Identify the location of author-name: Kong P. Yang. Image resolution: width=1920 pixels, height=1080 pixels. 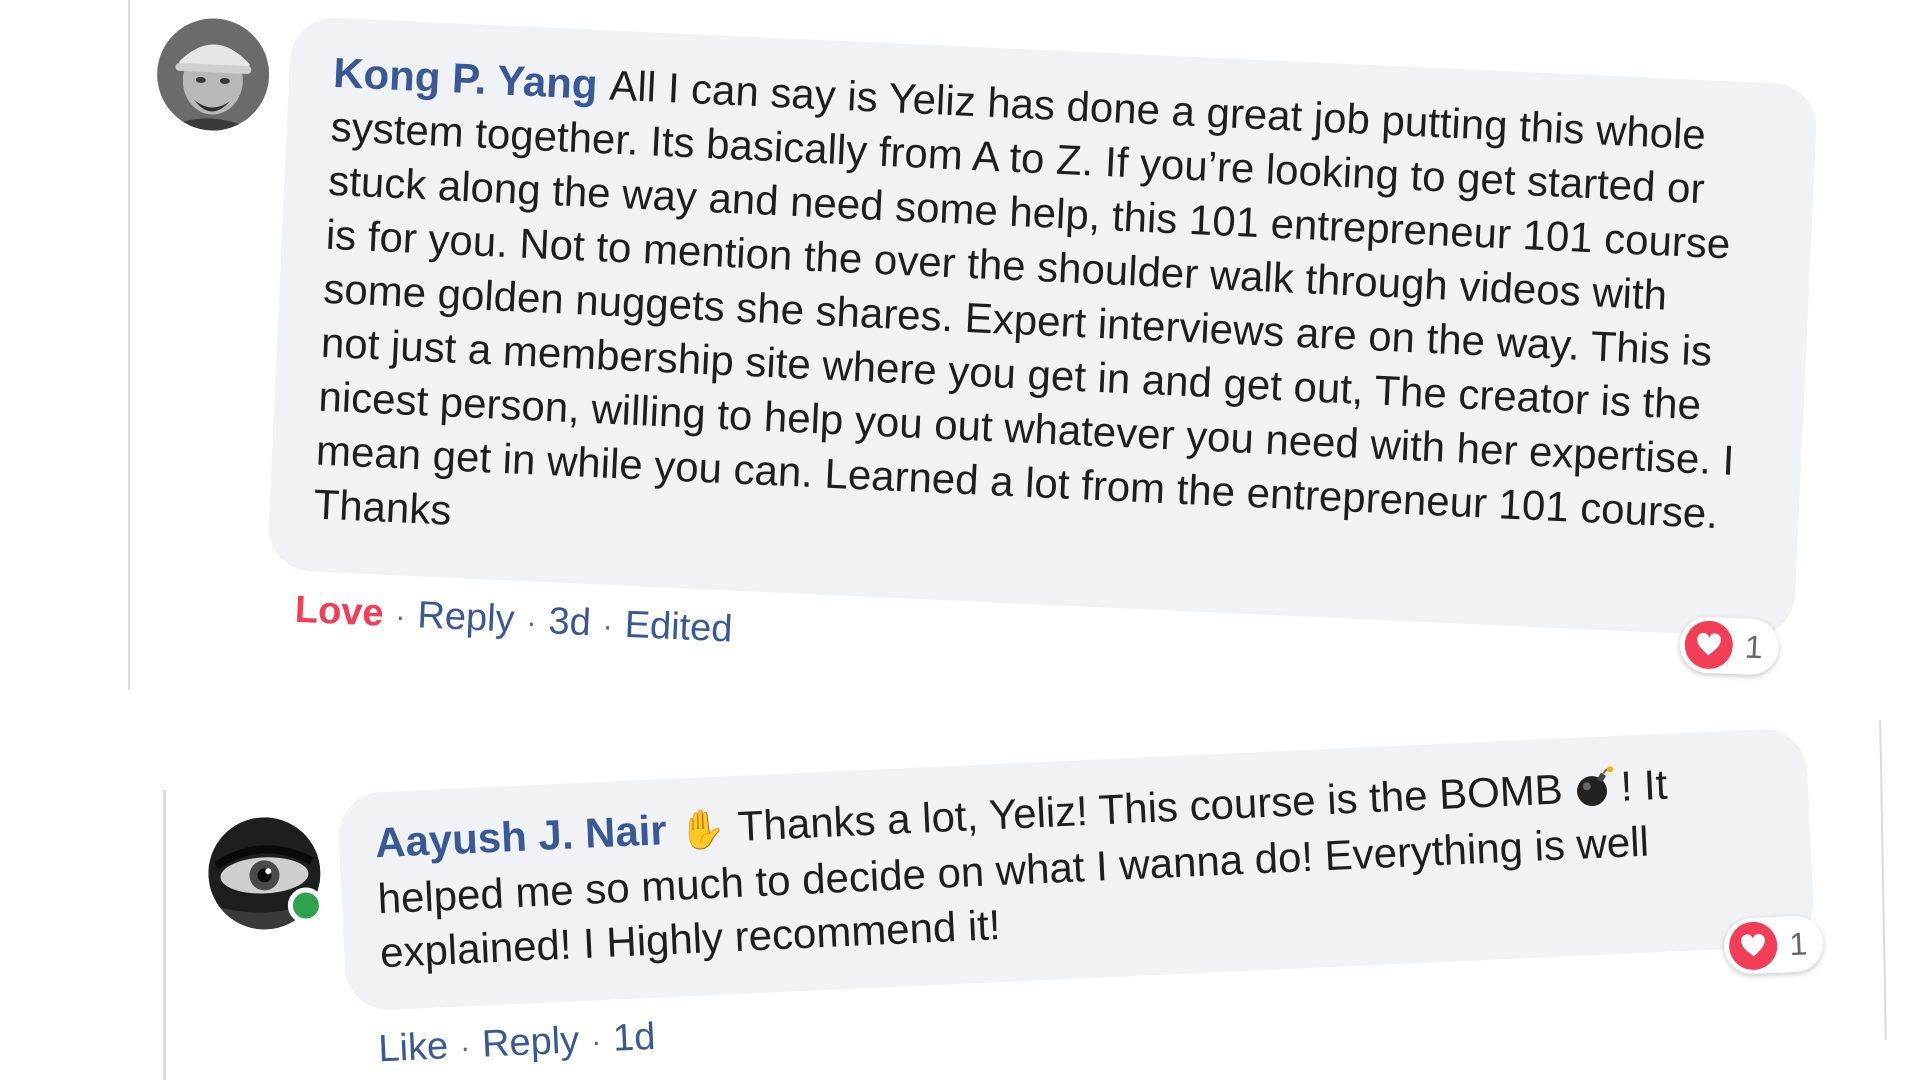
(465, 78).